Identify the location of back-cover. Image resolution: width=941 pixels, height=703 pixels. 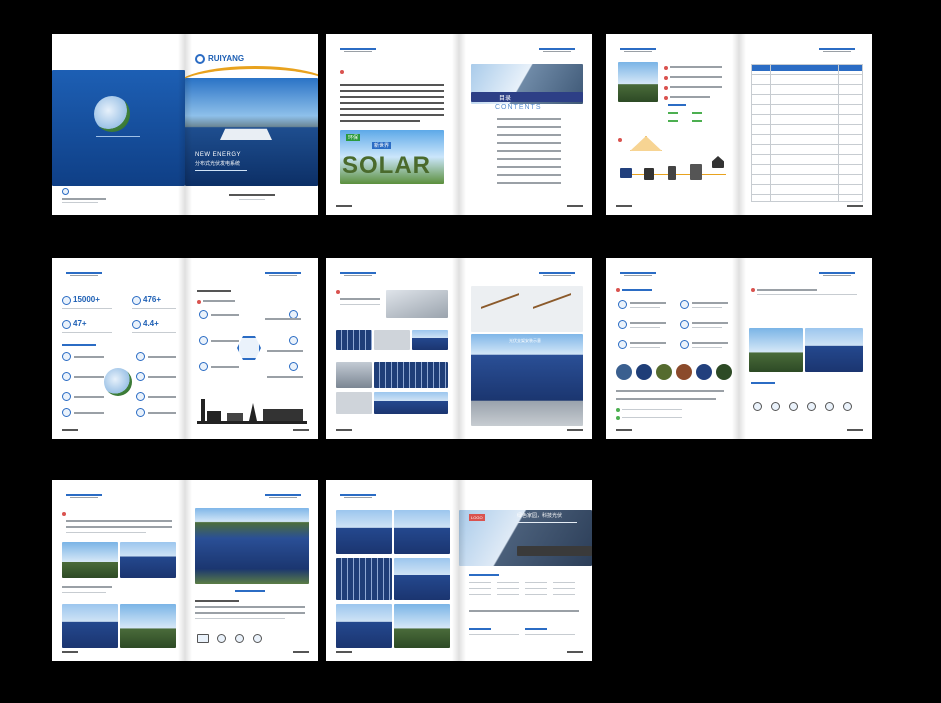
(118, 124).